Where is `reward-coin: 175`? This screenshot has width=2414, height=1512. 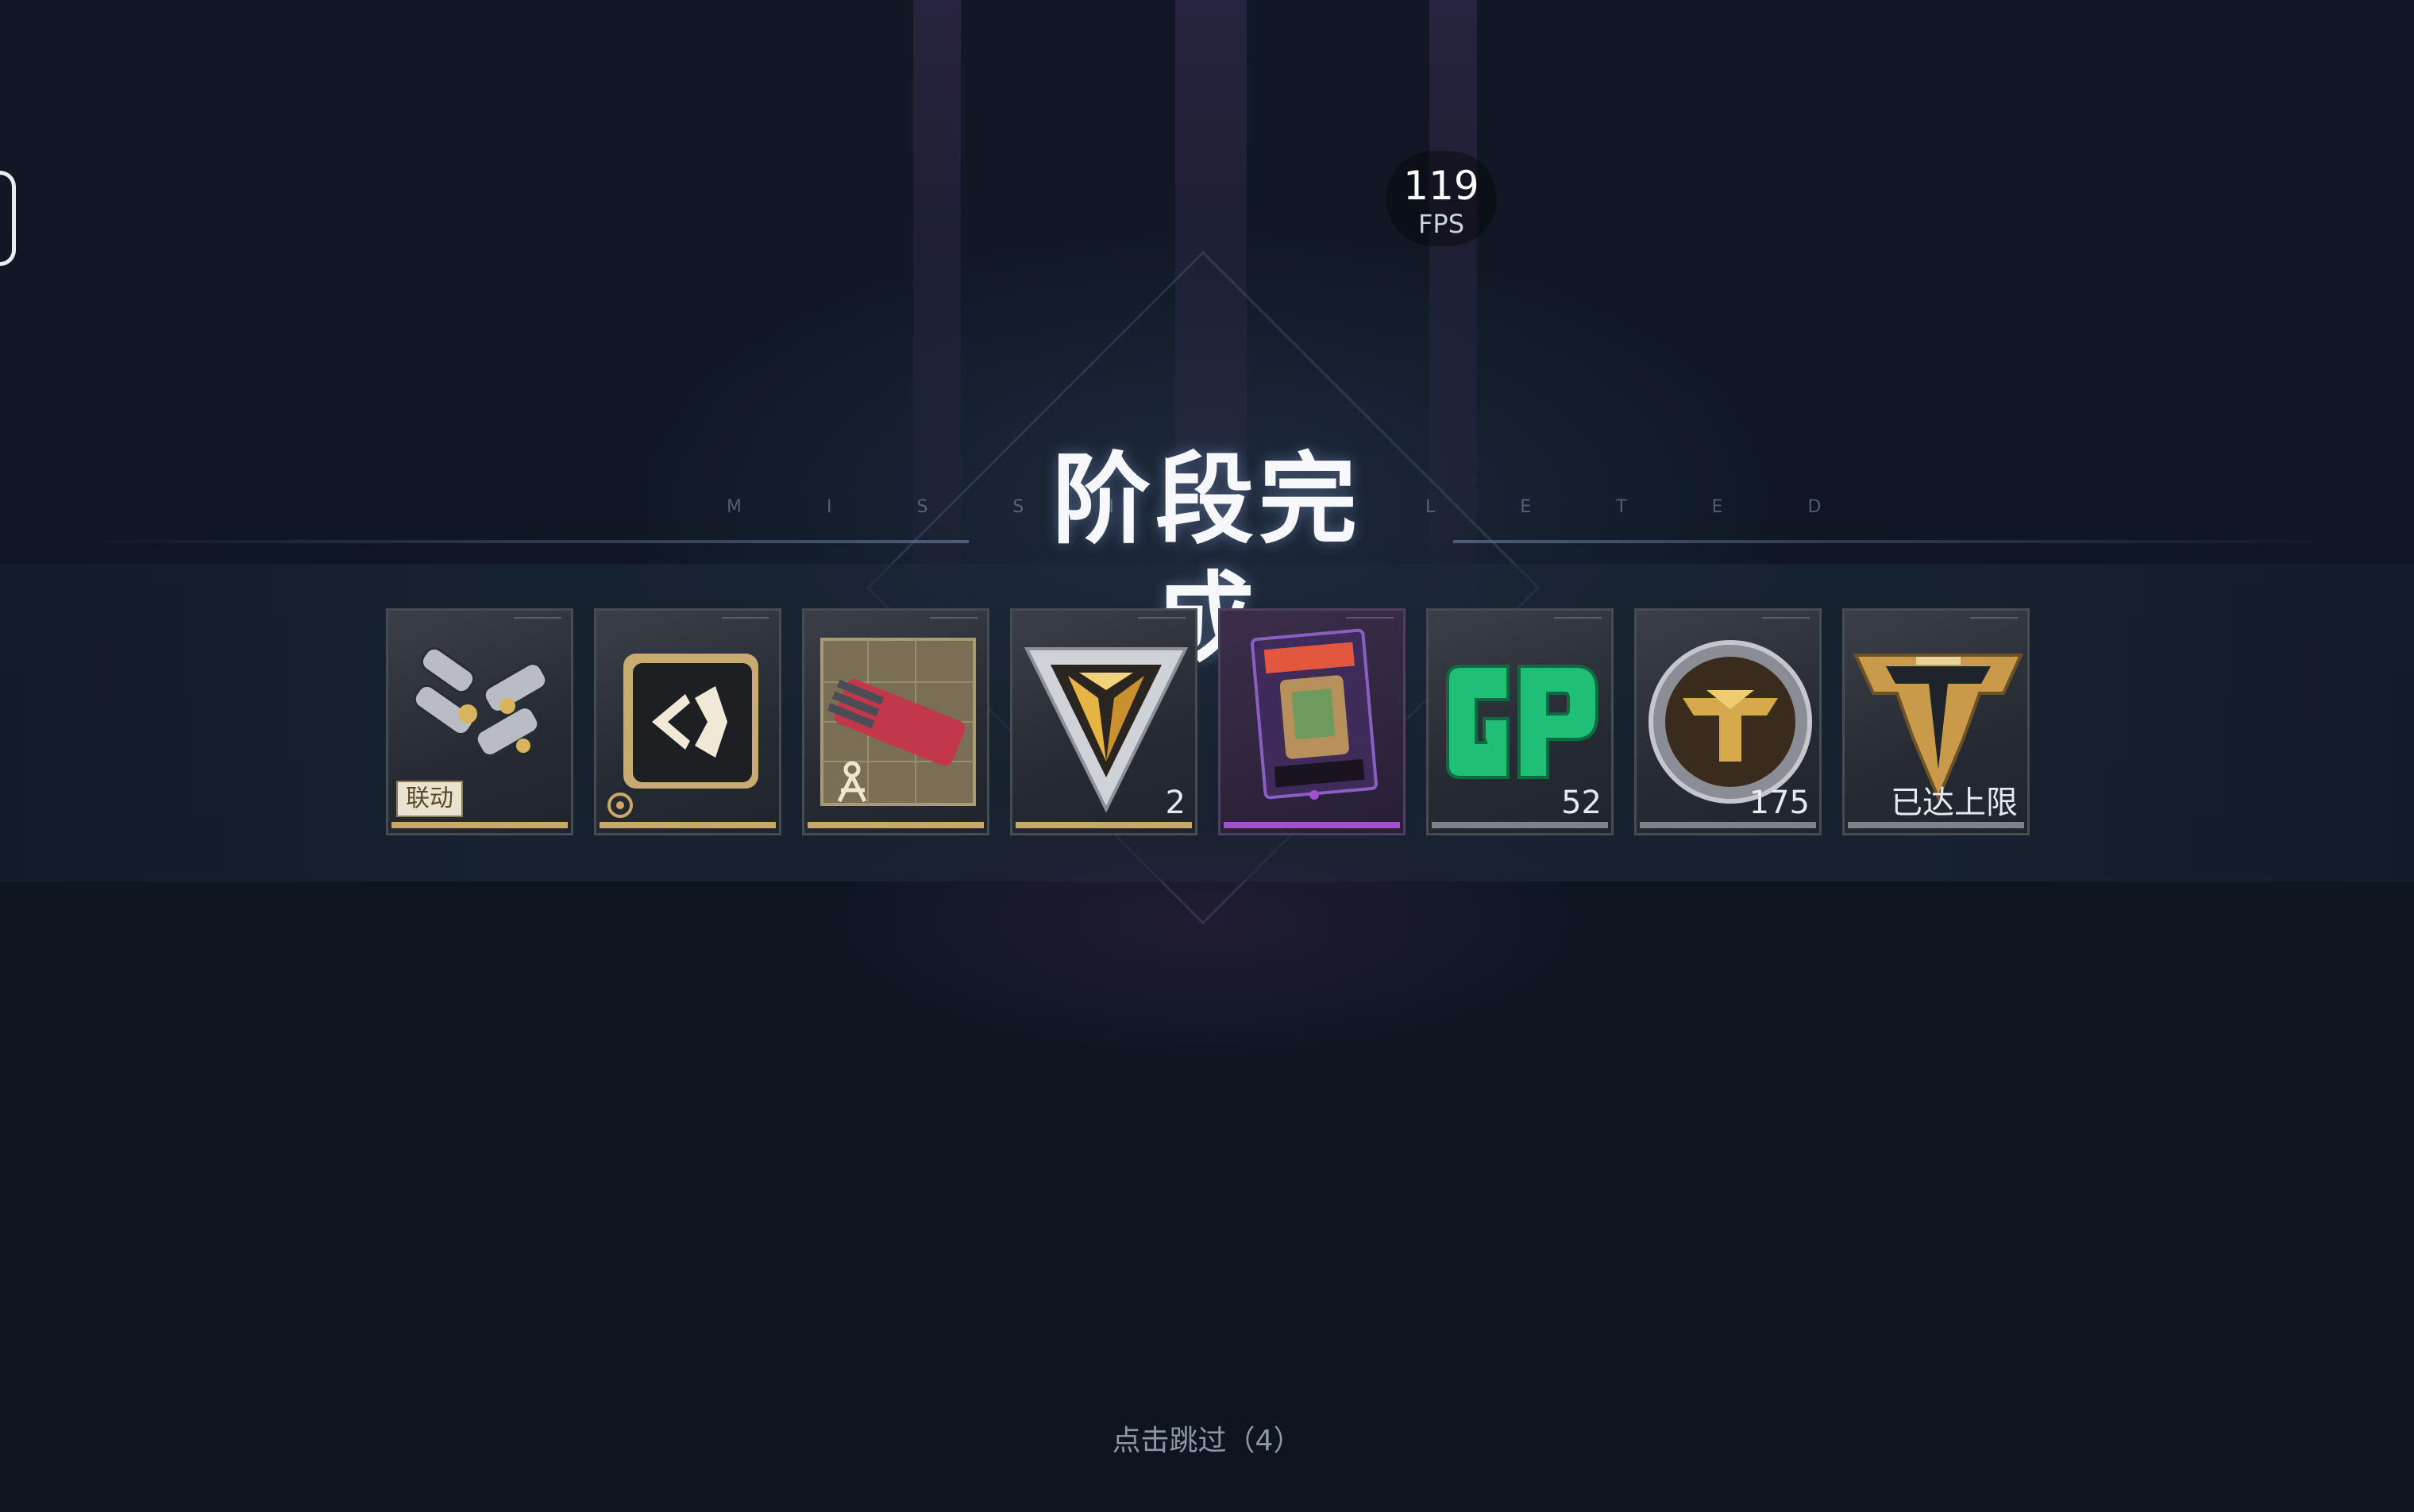
reward-coin: 175 is located at coordinates (1728, 721).